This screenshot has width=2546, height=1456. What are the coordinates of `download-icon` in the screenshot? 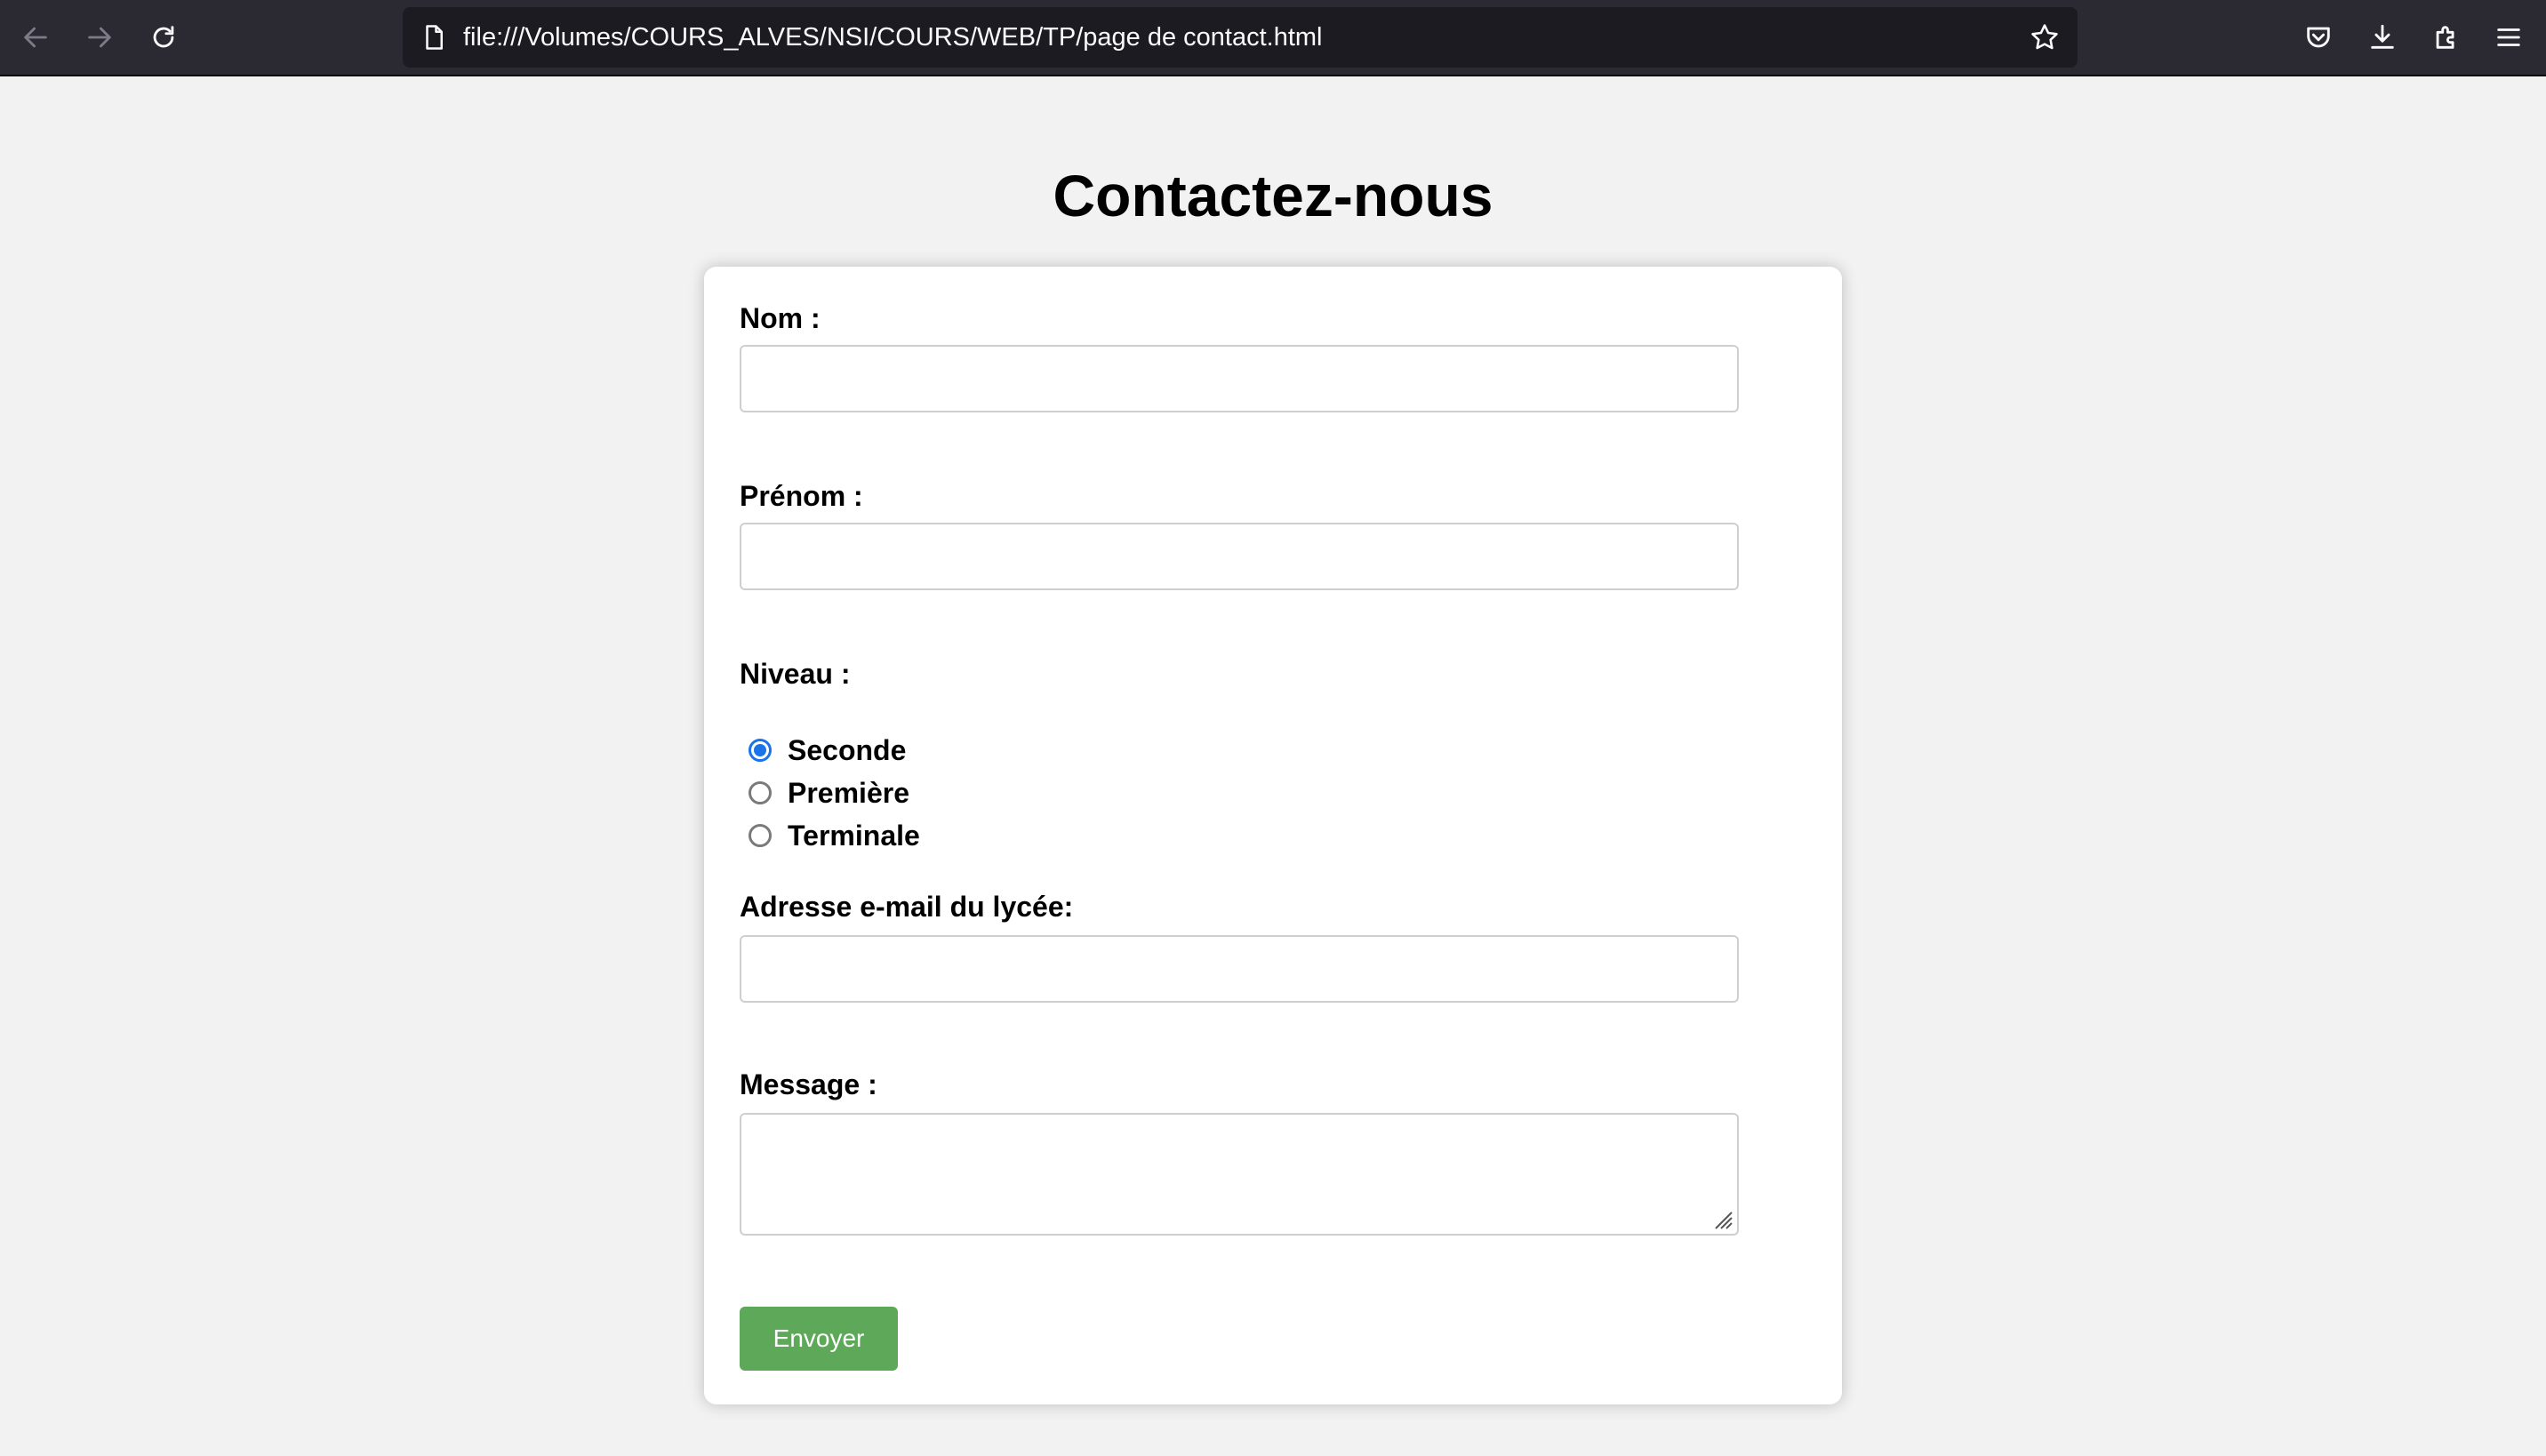 It's located at (2383, 36).